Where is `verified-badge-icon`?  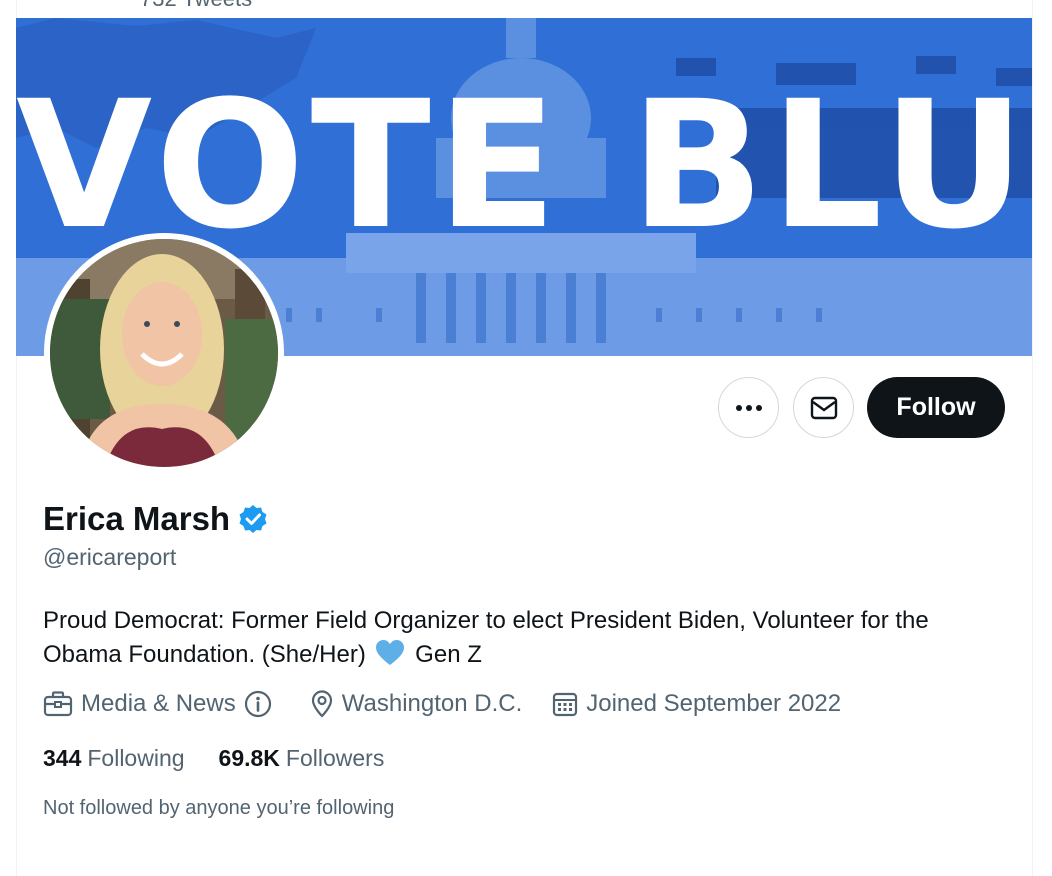 verified-badge-icon is located at coordinates (253, 519).